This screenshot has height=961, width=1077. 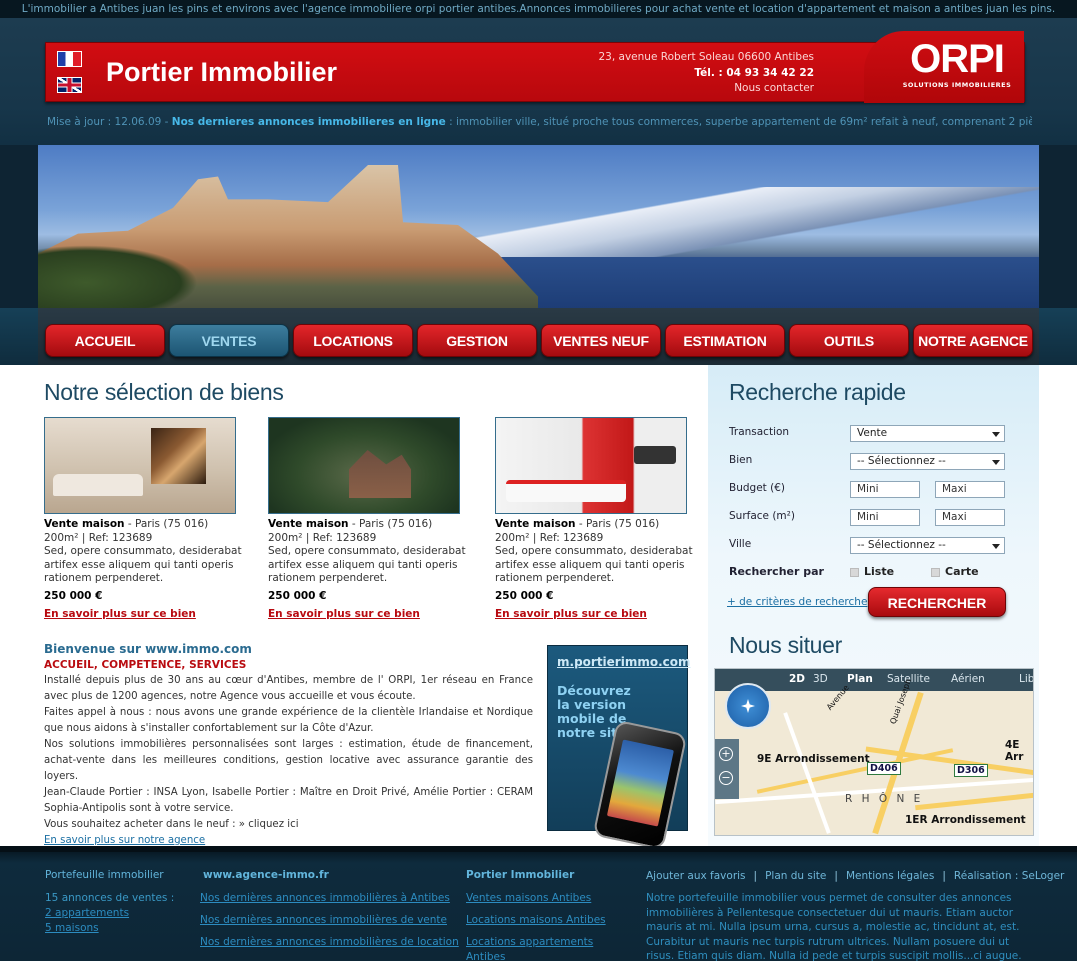 I want to click on painting, so click(x=178, y=456).